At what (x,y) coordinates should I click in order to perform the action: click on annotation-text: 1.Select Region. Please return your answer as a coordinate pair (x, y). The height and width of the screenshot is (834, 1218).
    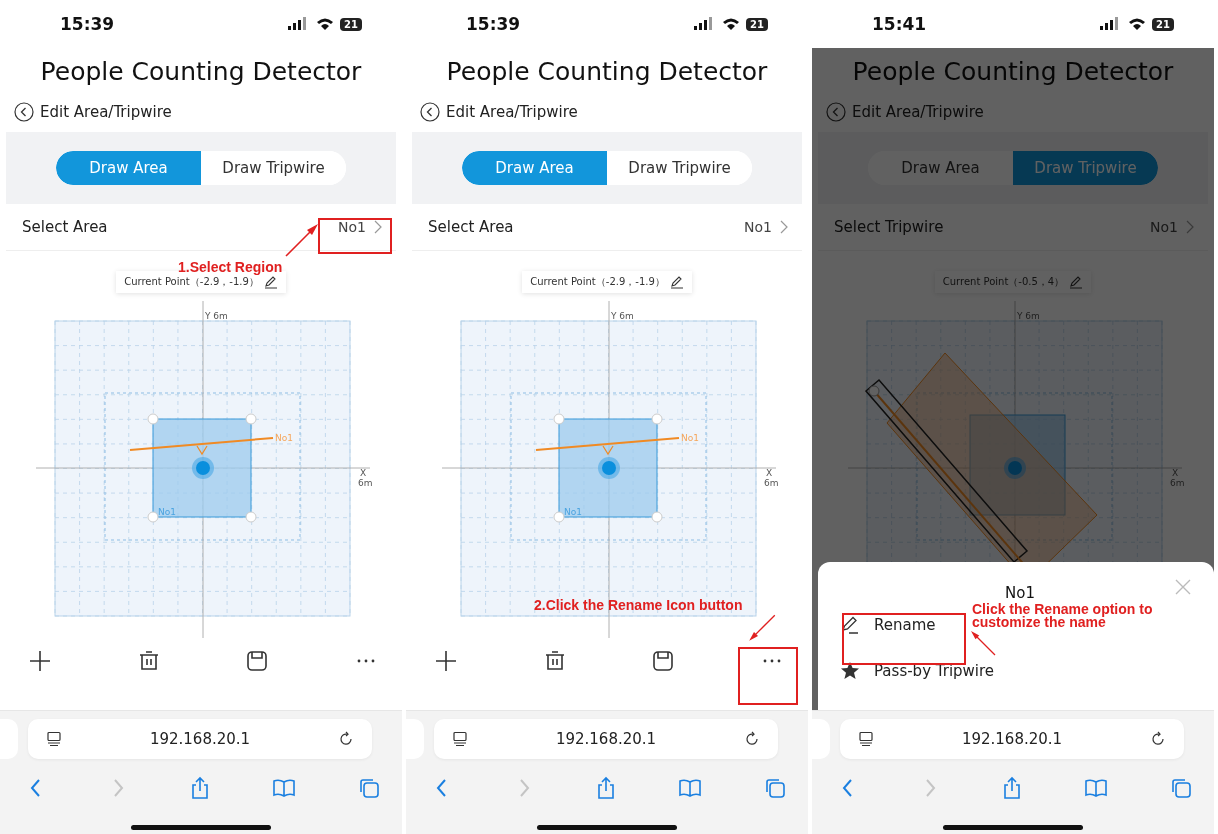
    Looking at the image, I should click on (230, 267).